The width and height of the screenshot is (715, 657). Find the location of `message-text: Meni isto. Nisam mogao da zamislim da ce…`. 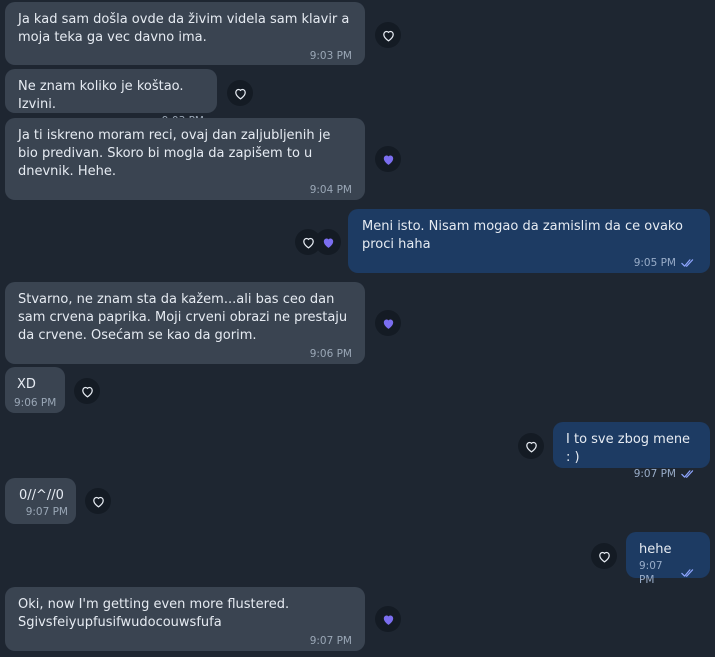

message-text: Meni isto. Nisam mogao da zamislim da ce… is located at coordinates (522, 235).